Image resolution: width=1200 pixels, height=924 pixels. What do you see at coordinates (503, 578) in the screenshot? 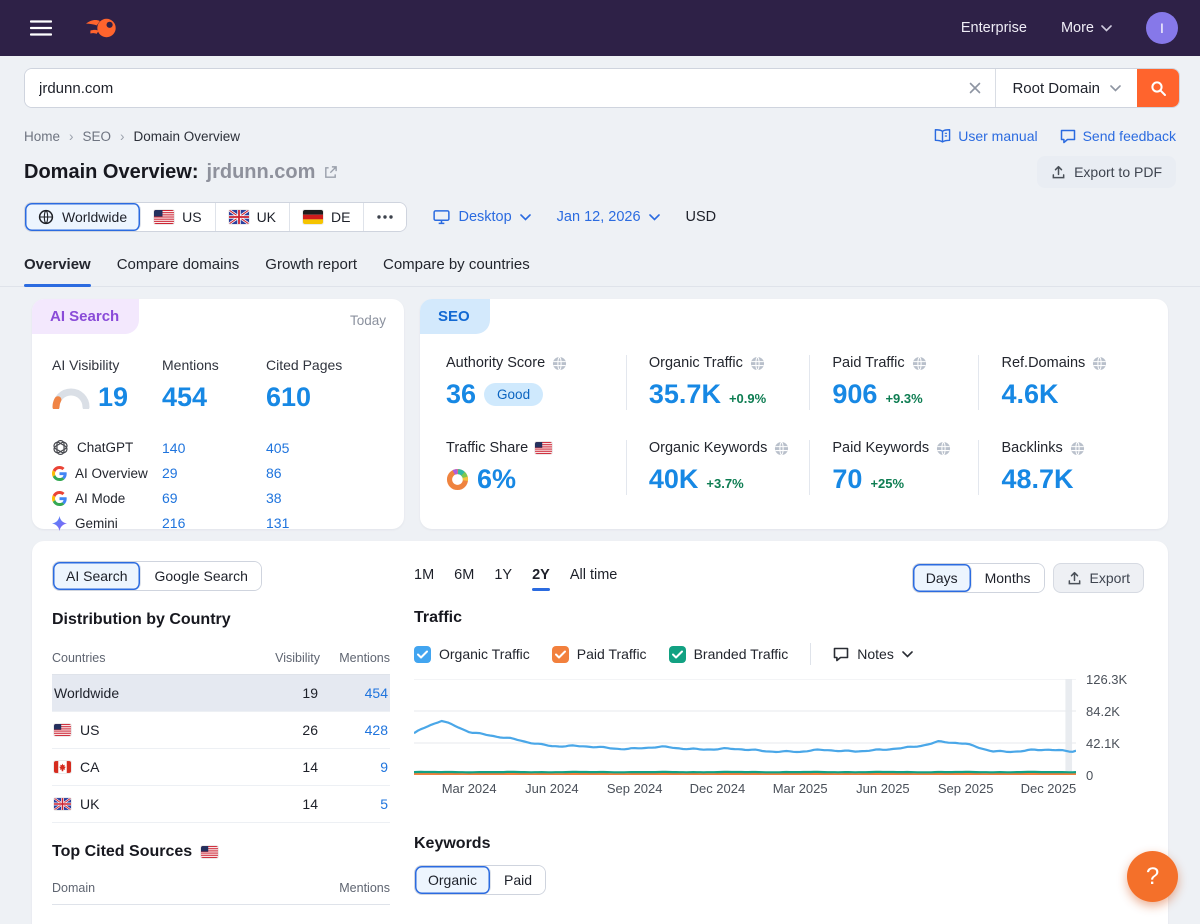
I see `range-1y: 1Y` at bounding box center [503, 578].